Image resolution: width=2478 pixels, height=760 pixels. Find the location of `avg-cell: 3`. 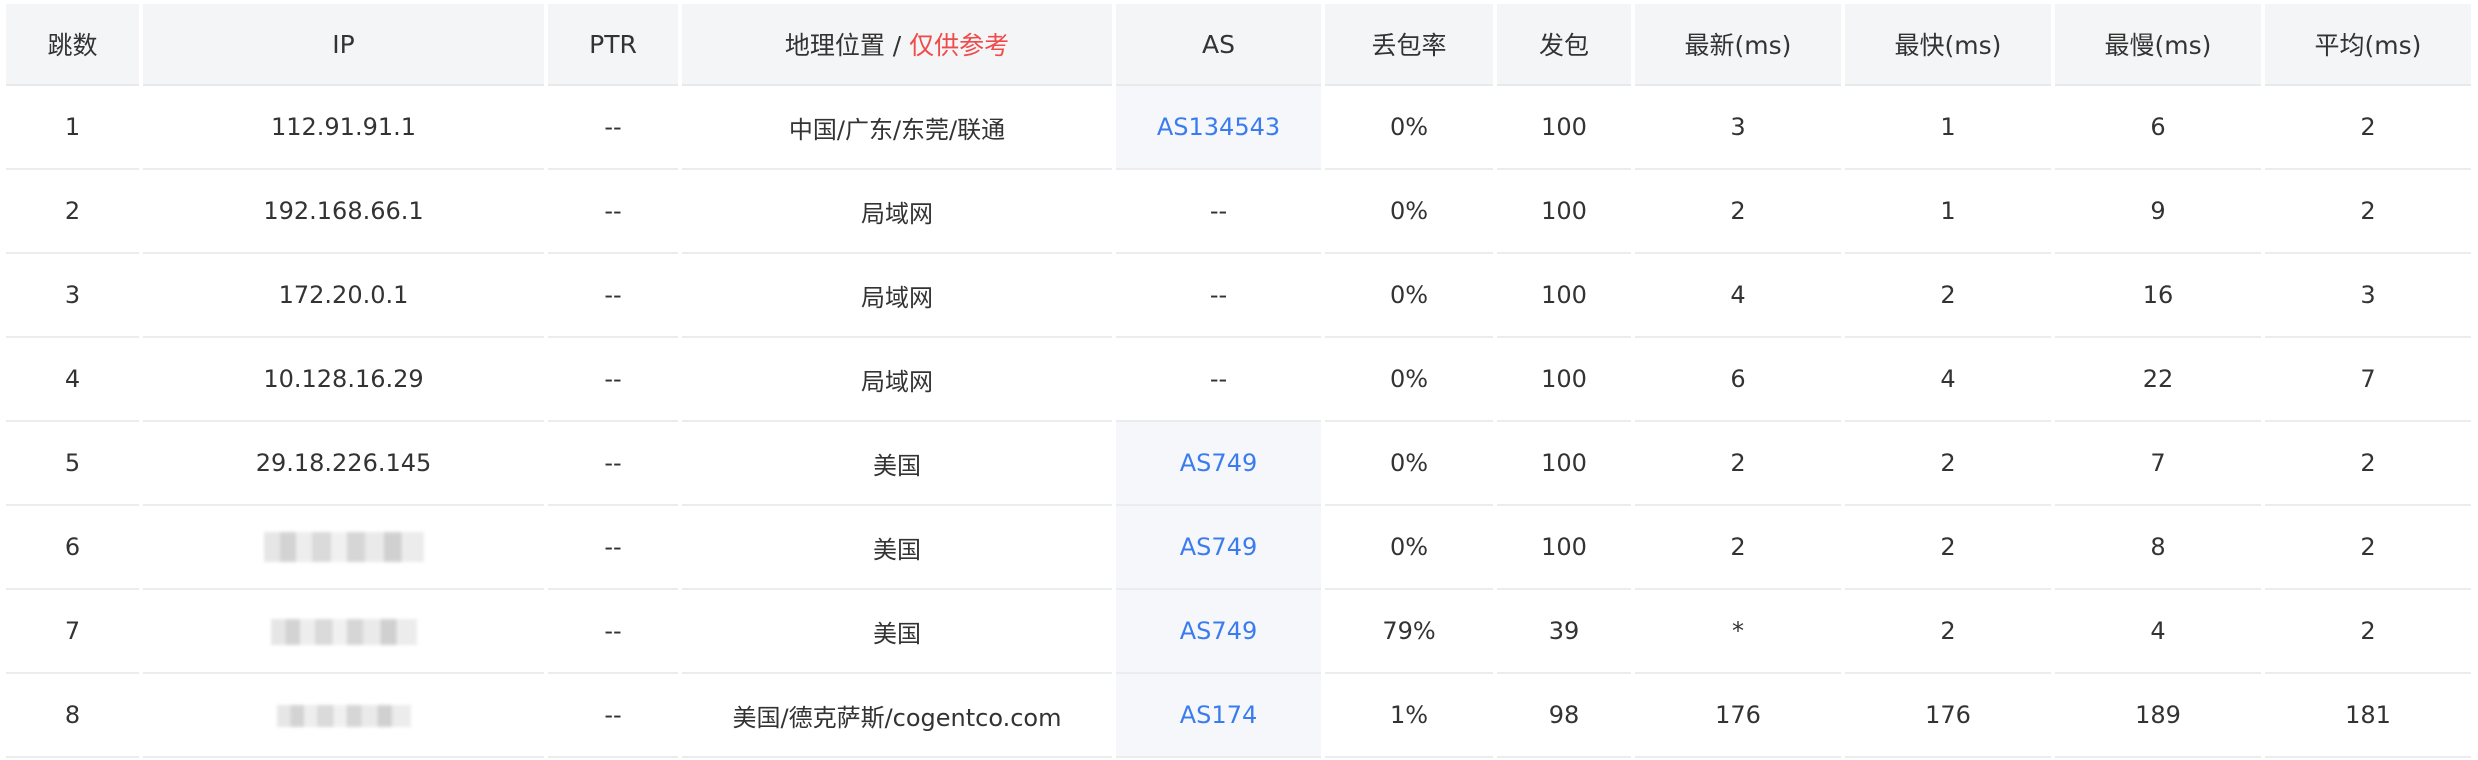

avg-cell: 3 is located at coordinates (2368, 296).